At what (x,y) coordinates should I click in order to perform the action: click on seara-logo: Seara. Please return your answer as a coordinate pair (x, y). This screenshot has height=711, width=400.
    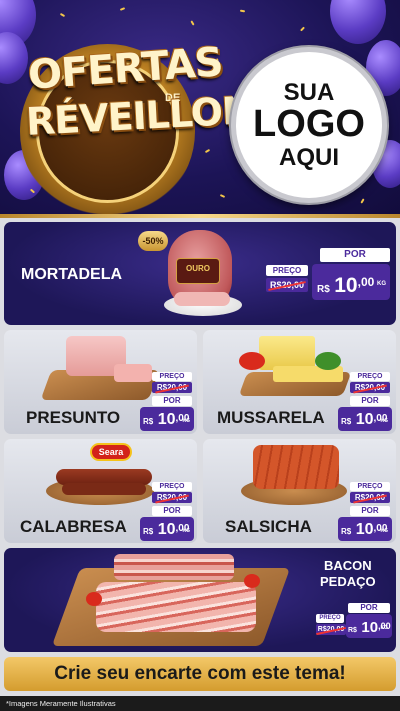
    Looking at the image, I should click on (111, 452).